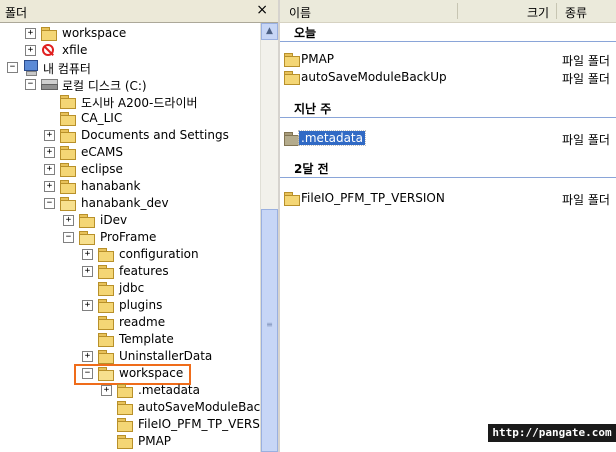 Image resolution: width=616 pixels, height=452 pixels. What do you see at coordinates (199, 407) in the screenshot?
I see `tree-item-label: autoSaveModuleBack` at bounding box center [199, 407].